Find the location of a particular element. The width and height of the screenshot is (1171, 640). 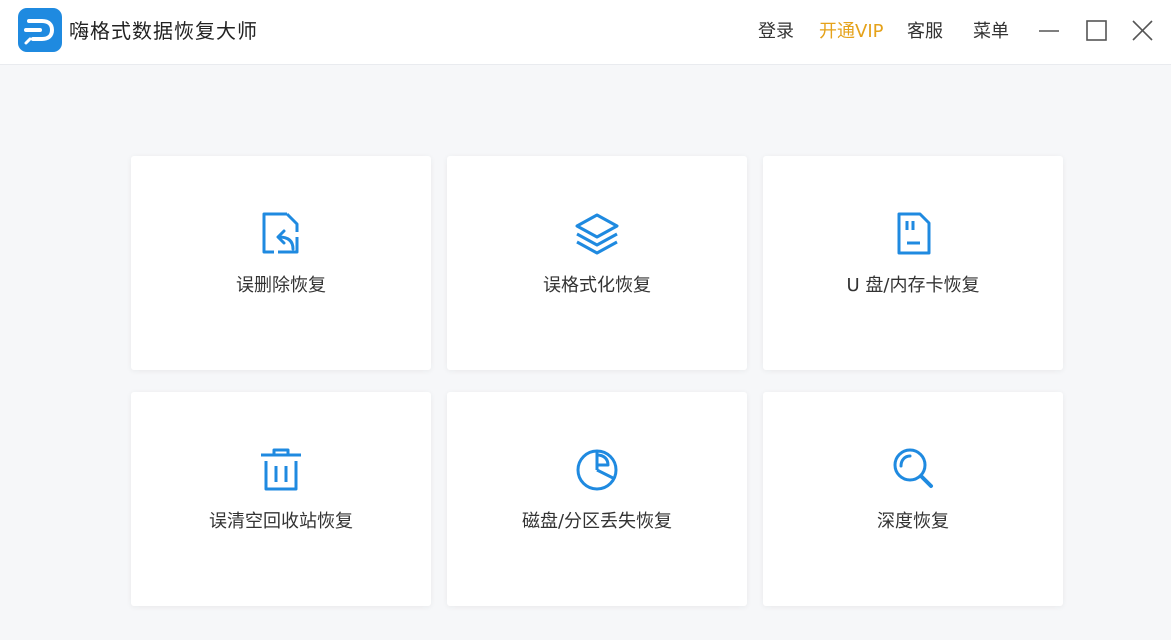

deleted-file-restore-icon is located at coordinates (281, 233).